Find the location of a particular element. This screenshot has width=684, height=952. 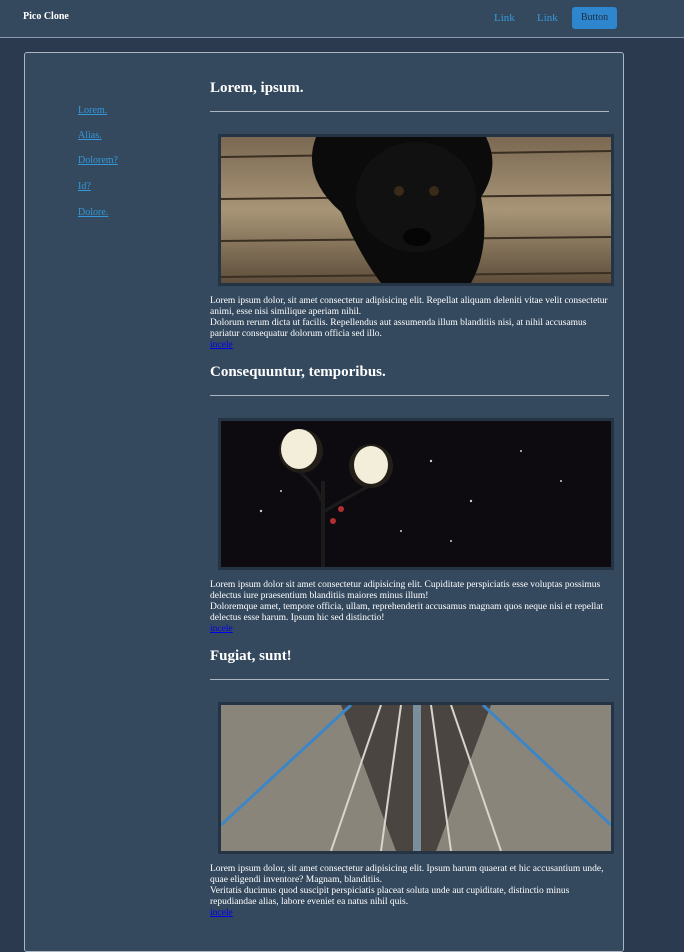

nav-link-1: Link is located at coordinates (504, 18).